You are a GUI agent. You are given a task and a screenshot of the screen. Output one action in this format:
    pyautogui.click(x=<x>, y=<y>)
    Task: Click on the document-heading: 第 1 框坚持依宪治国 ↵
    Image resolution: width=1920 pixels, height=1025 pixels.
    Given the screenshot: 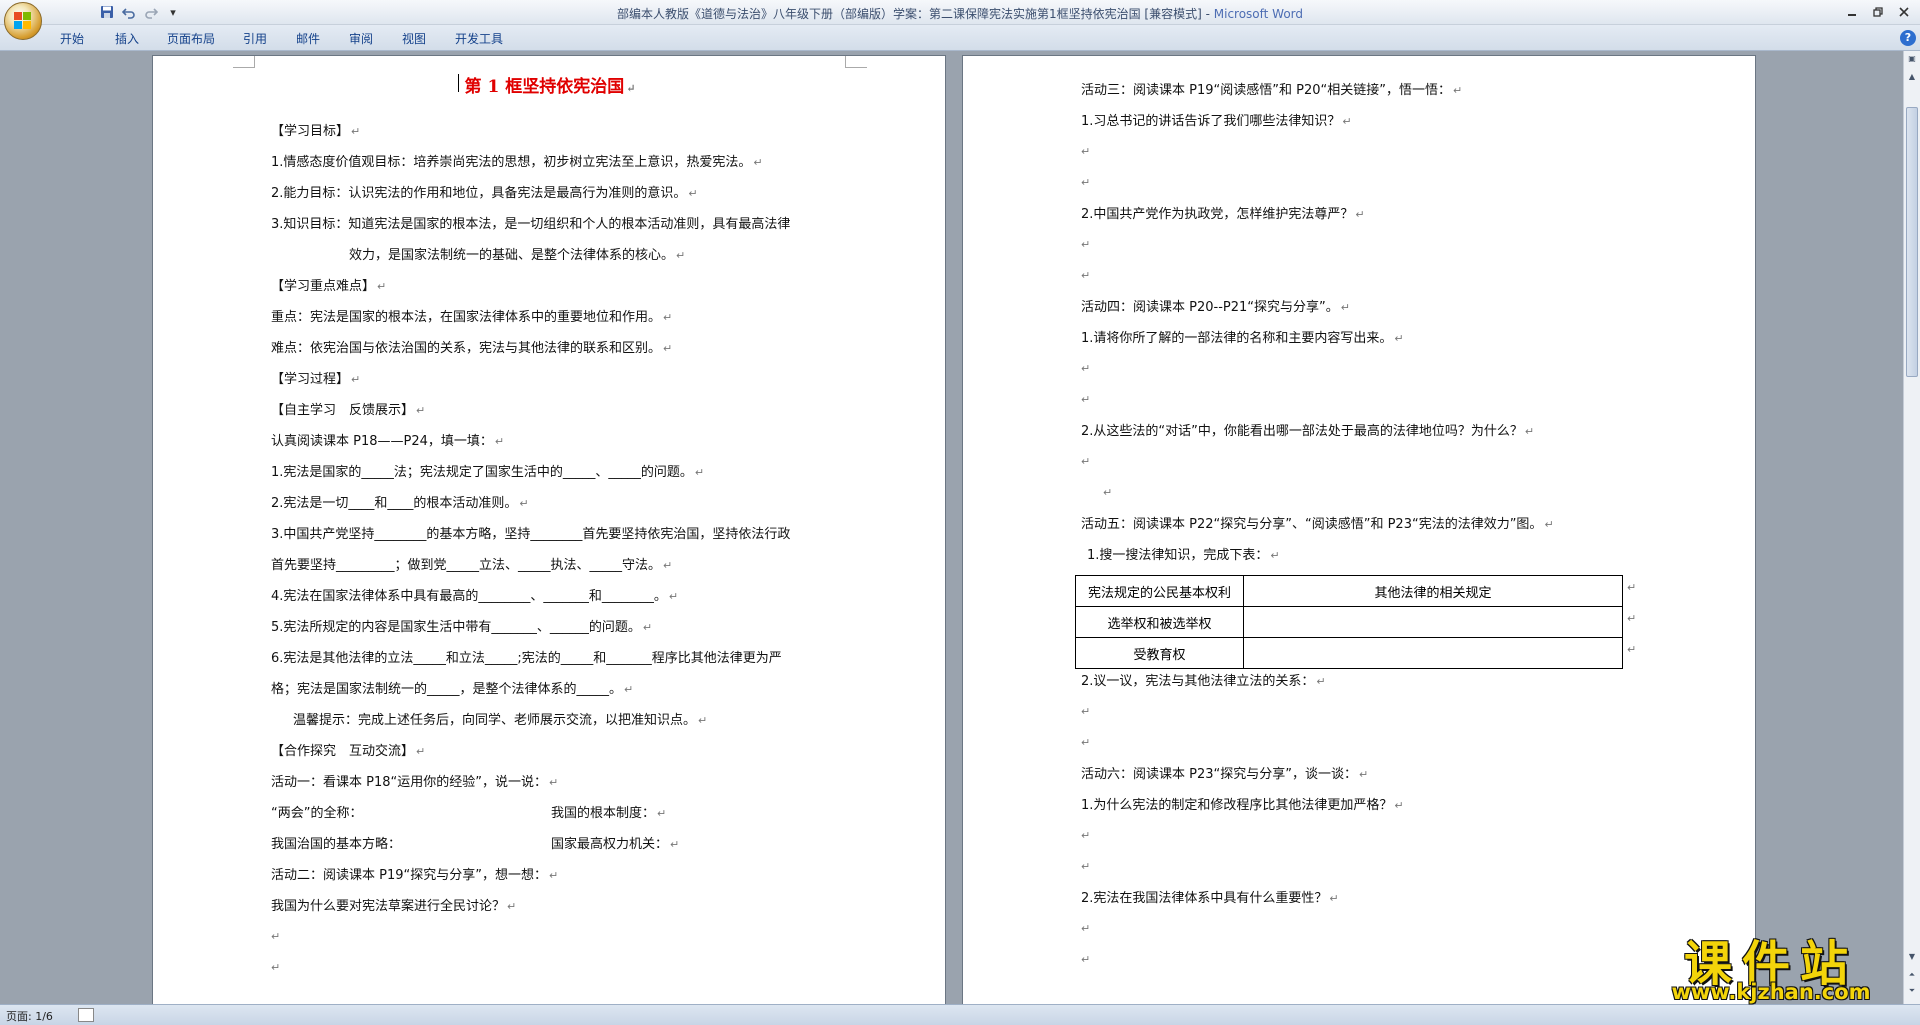 What is the action you would take?
    pyautogui.click(x=550, y=84)
    